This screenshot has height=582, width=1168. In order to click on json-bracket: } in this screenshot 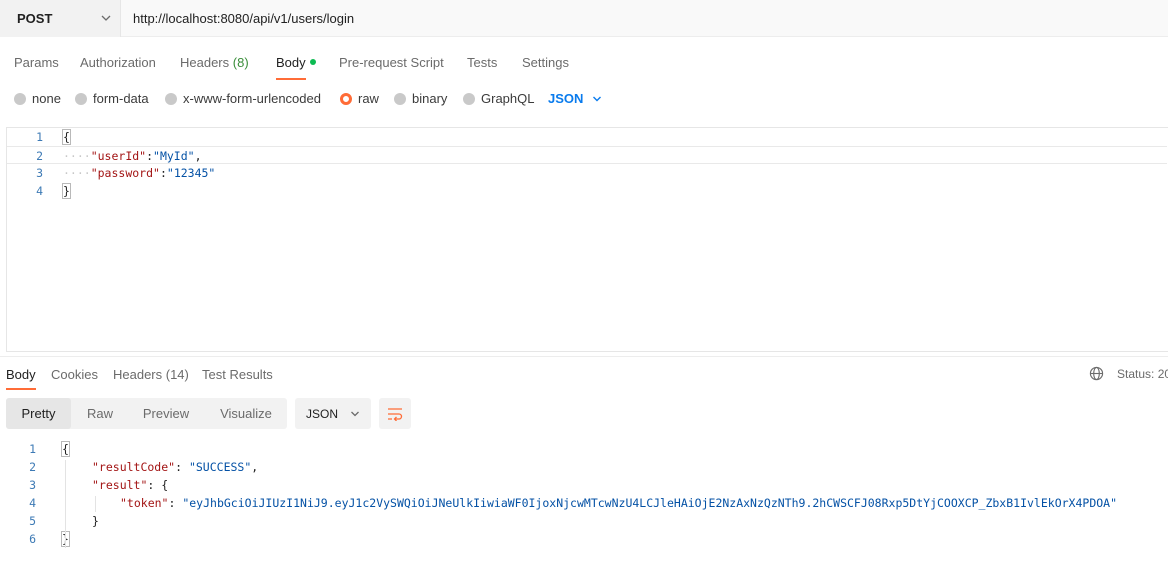, I will do `click(95, 521)`.